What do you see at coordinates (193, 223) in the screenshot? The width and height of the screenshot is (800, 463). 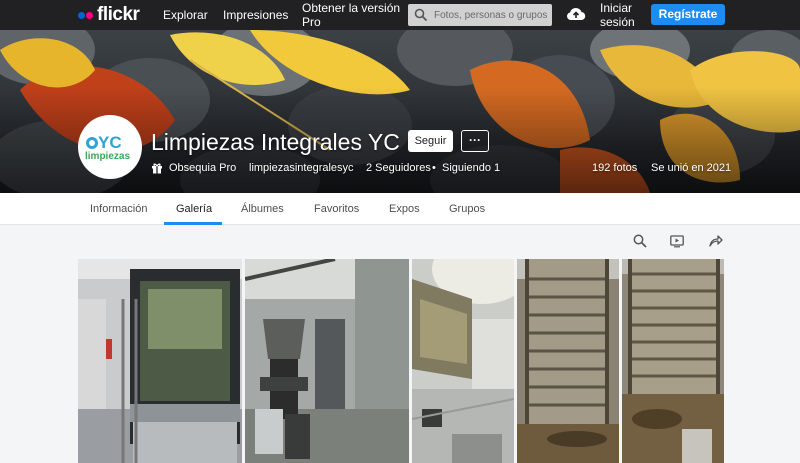 I see `active-tab-indicator` at bounding box center [193, 223].